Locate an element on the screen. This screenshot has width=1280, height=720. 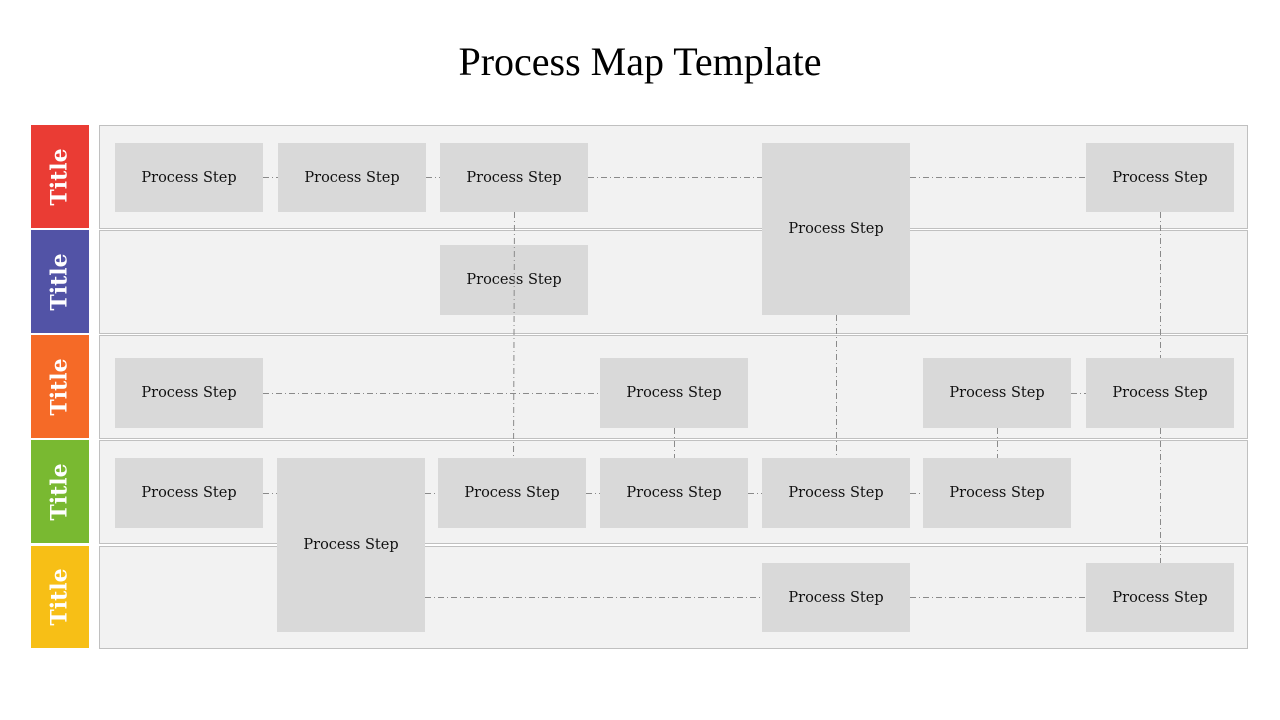
lane-label-4: Title is located at coordinates (60, 491).